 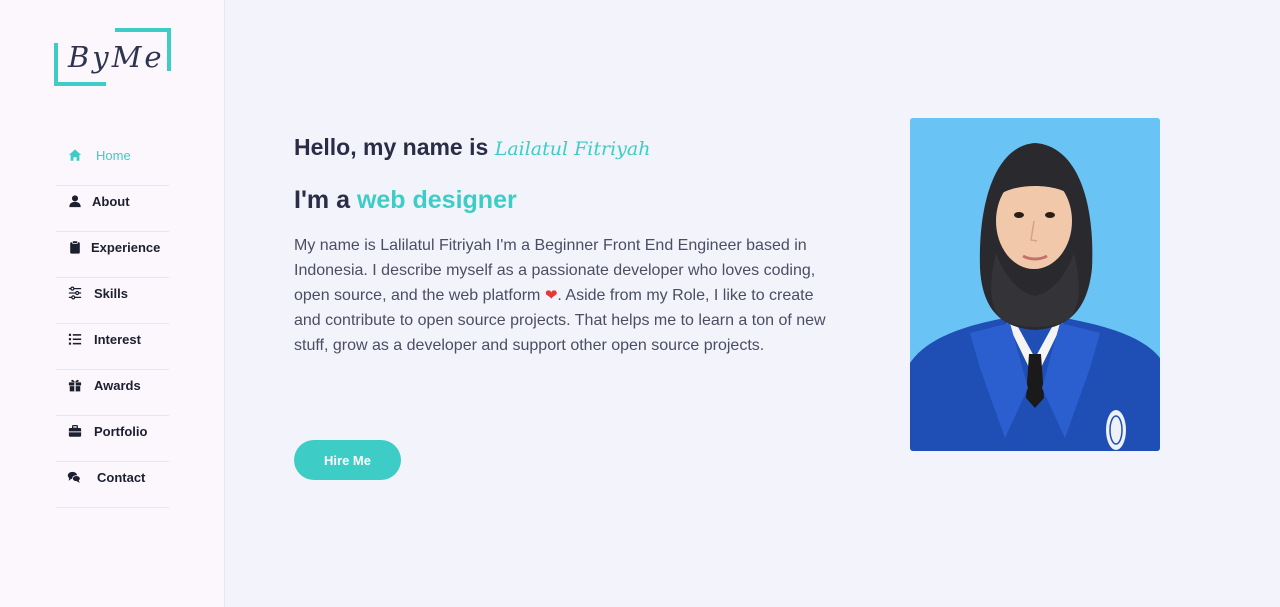 I want to click on greeting-prefix: Hello, my name is, so click(x=391, y=147).